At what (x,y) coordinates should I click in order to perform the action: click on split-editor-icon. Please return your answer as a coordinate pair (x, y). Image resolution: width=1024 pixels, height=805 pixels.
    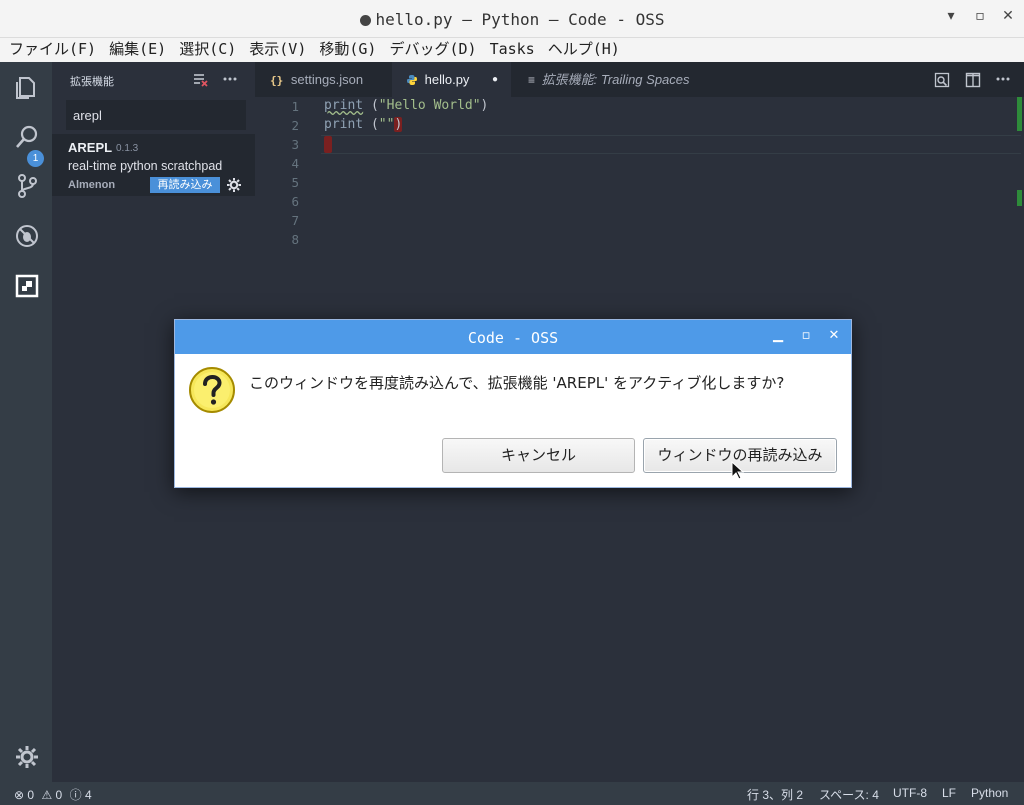
    Looking at the image, I should click on (973, 80).